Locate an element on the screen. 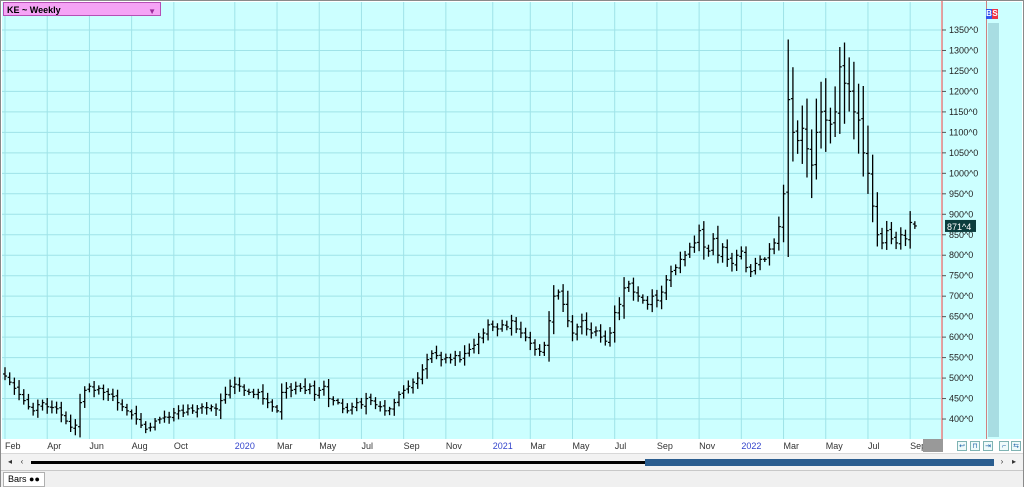 This screenshot has height=487, width=1024. current-date-marker is located at coordinates (933, 445).